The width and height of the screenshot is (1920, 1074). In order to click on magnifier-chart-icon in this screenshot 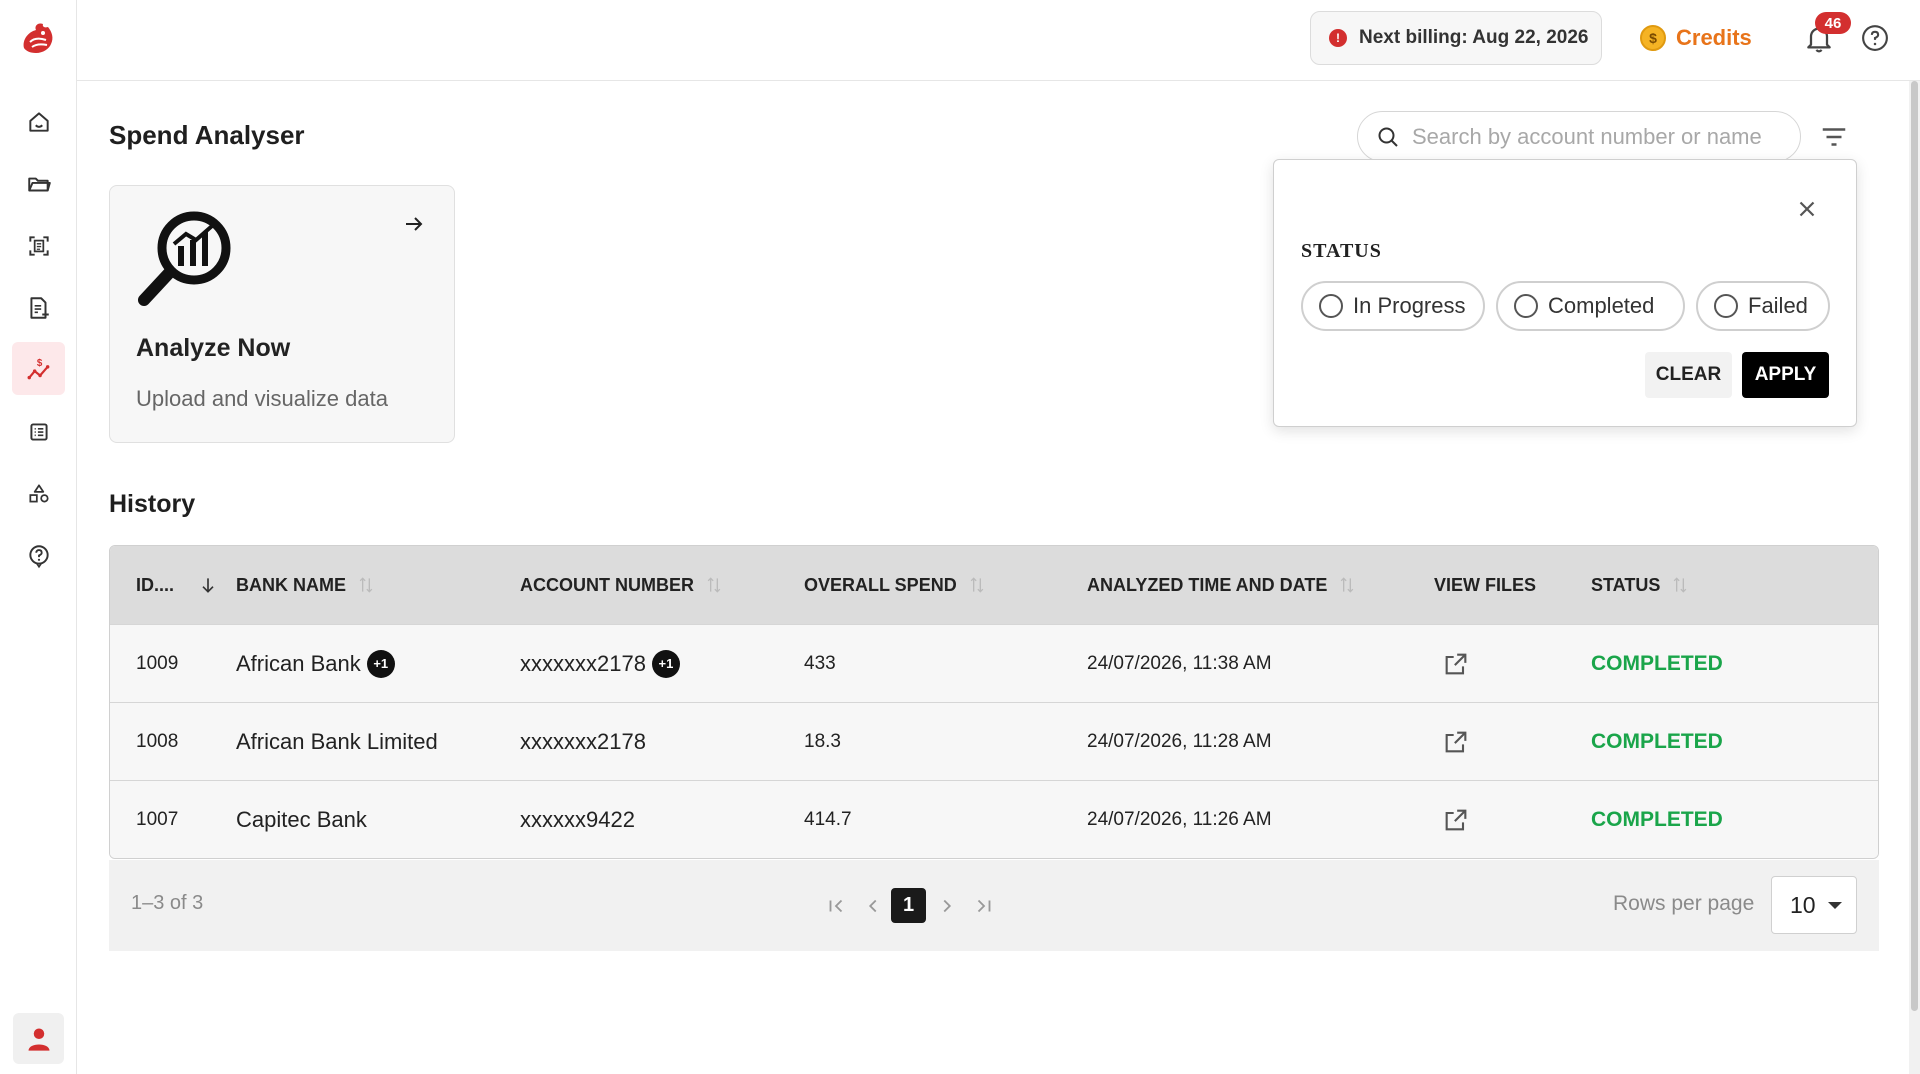, I will do `click(184, 258)`.